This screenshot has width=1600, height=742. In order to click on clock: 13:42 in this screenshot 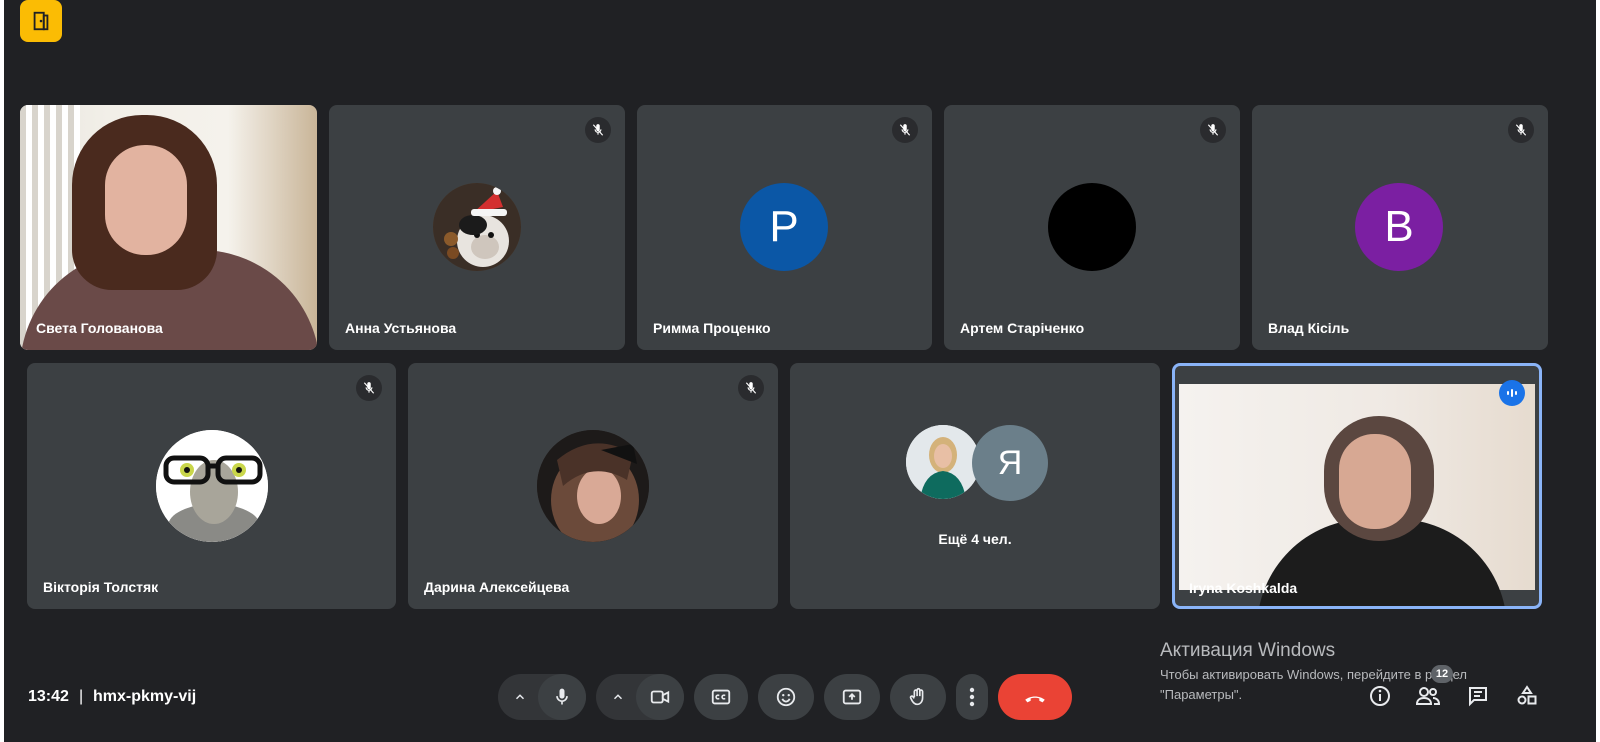, I will do `click(48, 696)`.